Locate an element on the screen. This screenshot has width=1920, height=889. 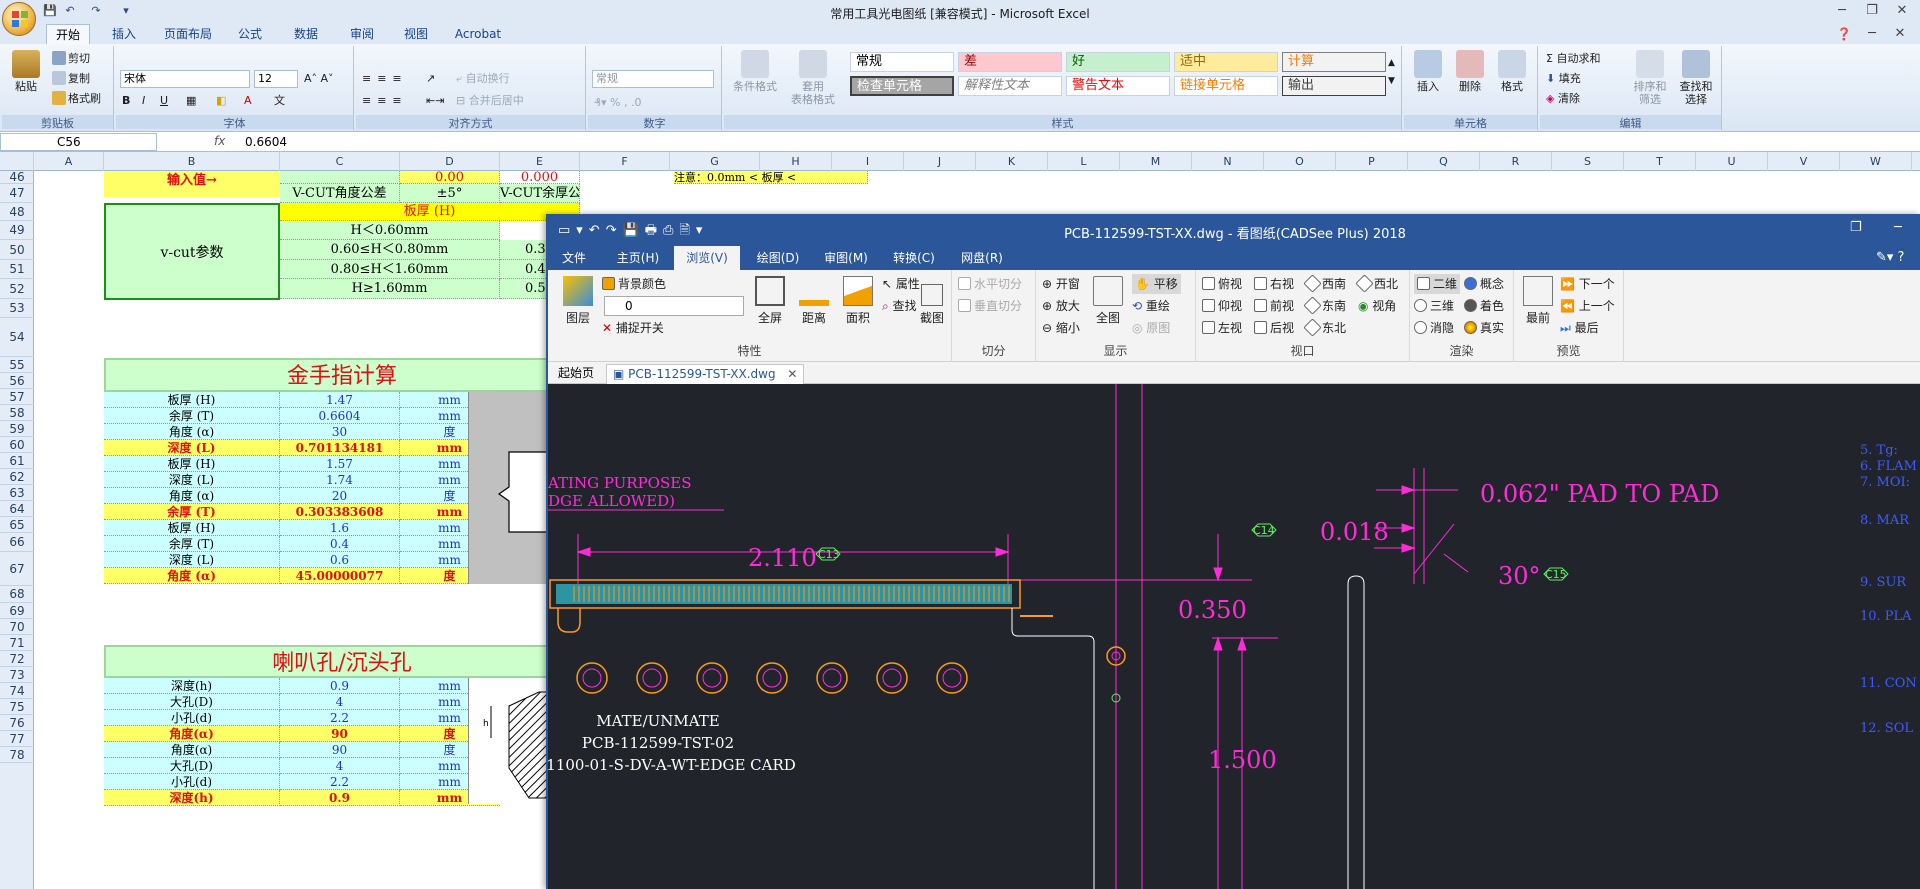
row-header: 62 is located at coordinates (17, 477).